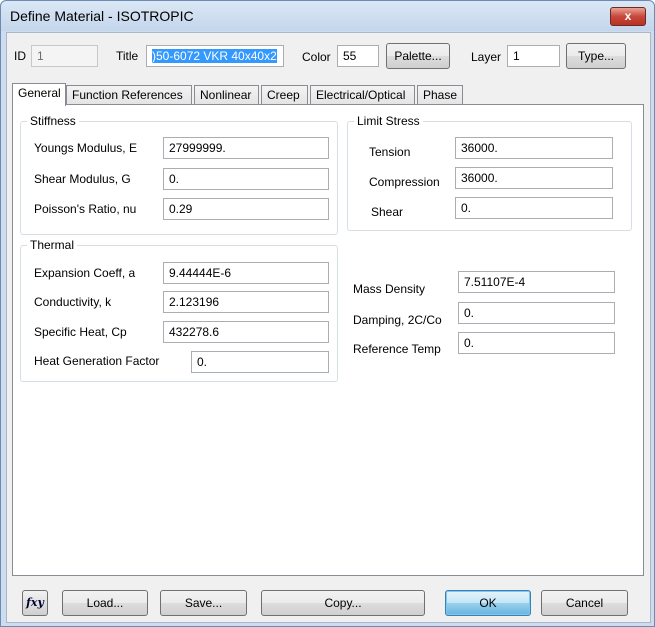  What do you see at coordinates (129, 95) in the screenshot?
I see `tab-function-references: Function References` at bounding box center [129, 95].